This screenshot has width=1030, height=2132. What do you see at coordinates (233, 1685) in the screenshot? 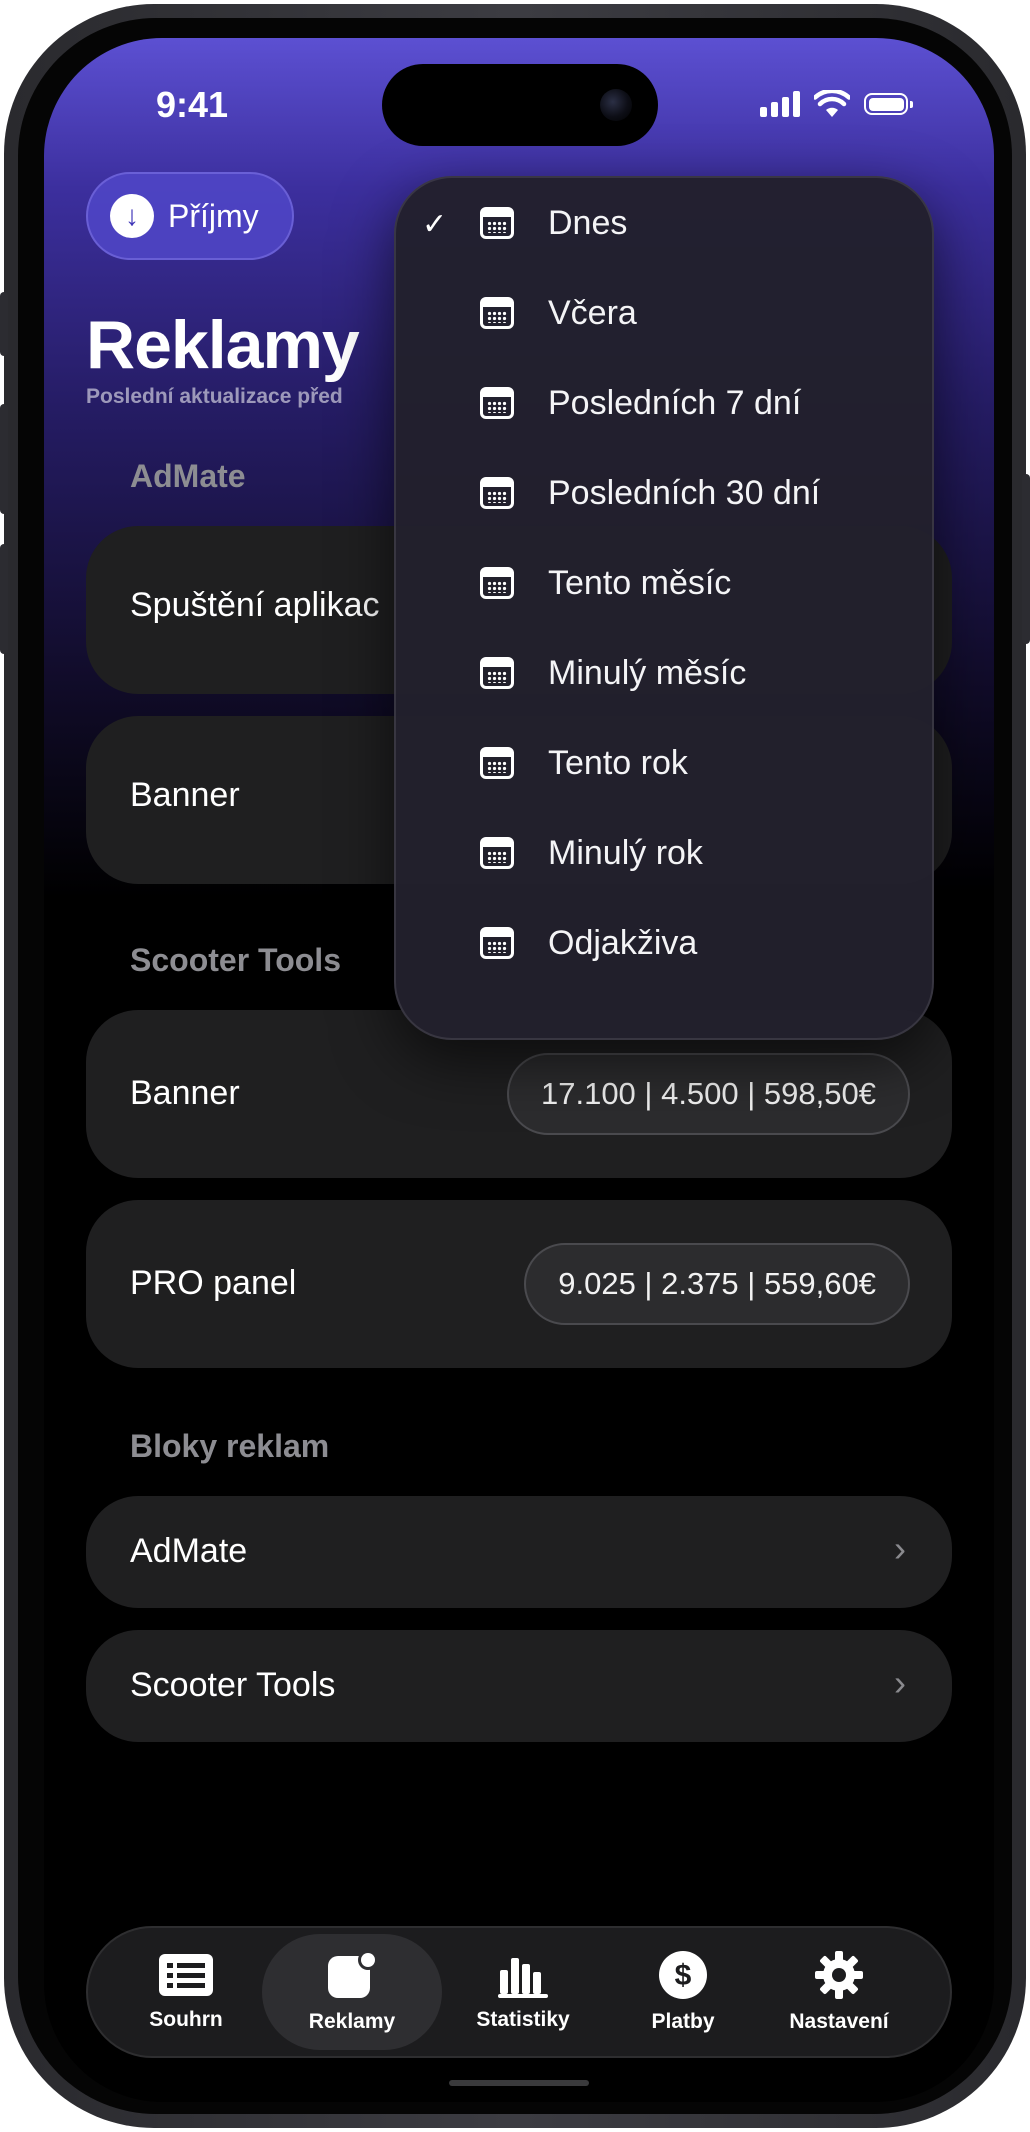
I see `ad-block-label: Scooter Tools` at bounding box center [233, 1685].